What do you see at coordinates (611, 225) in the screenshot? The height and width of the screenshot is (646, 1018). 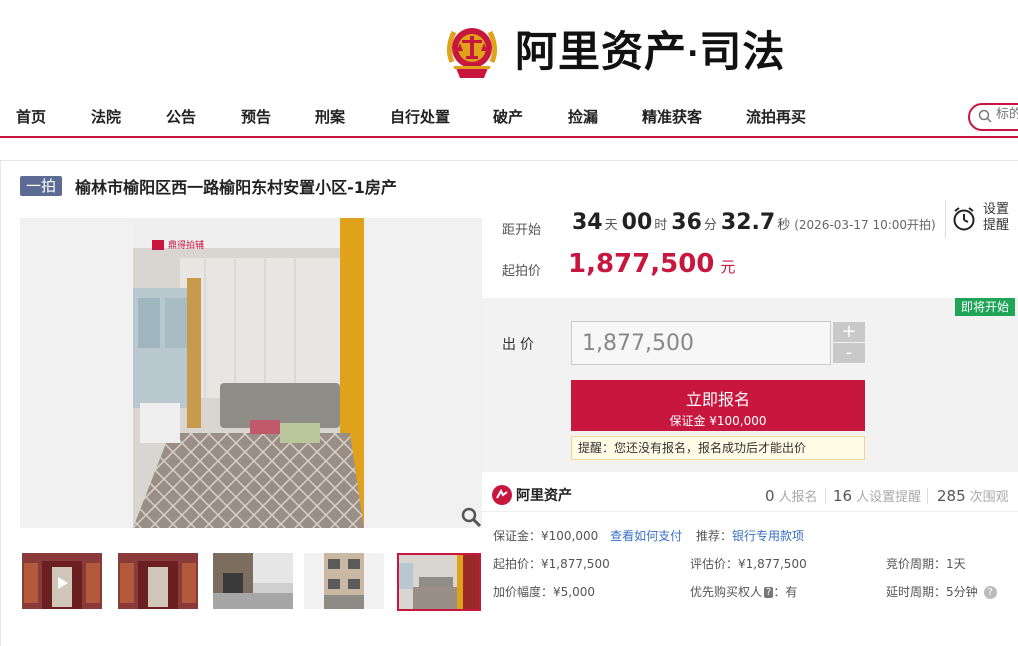 I see `countdown-days-unit: 天` at bounding box center [611, 225].